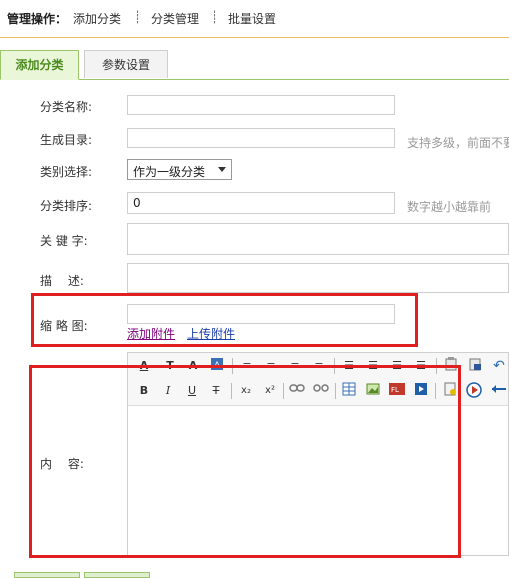  I want to click on description-label: 描 述:, so click(62, 281).